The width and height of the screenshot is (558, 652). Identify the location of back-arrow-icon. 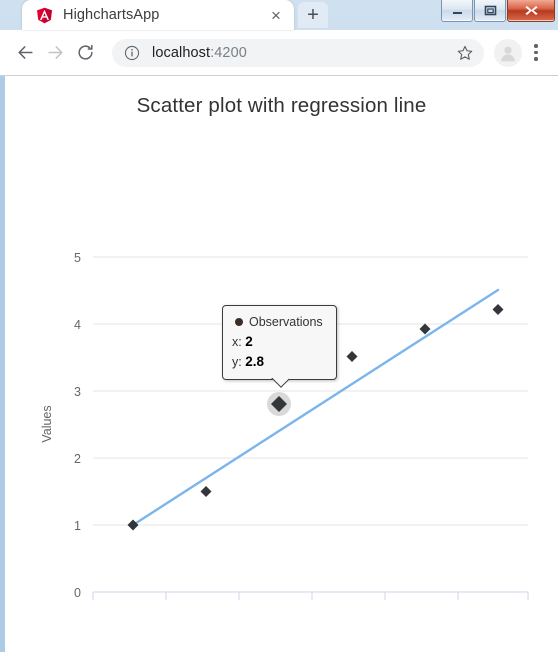
(25, 52).